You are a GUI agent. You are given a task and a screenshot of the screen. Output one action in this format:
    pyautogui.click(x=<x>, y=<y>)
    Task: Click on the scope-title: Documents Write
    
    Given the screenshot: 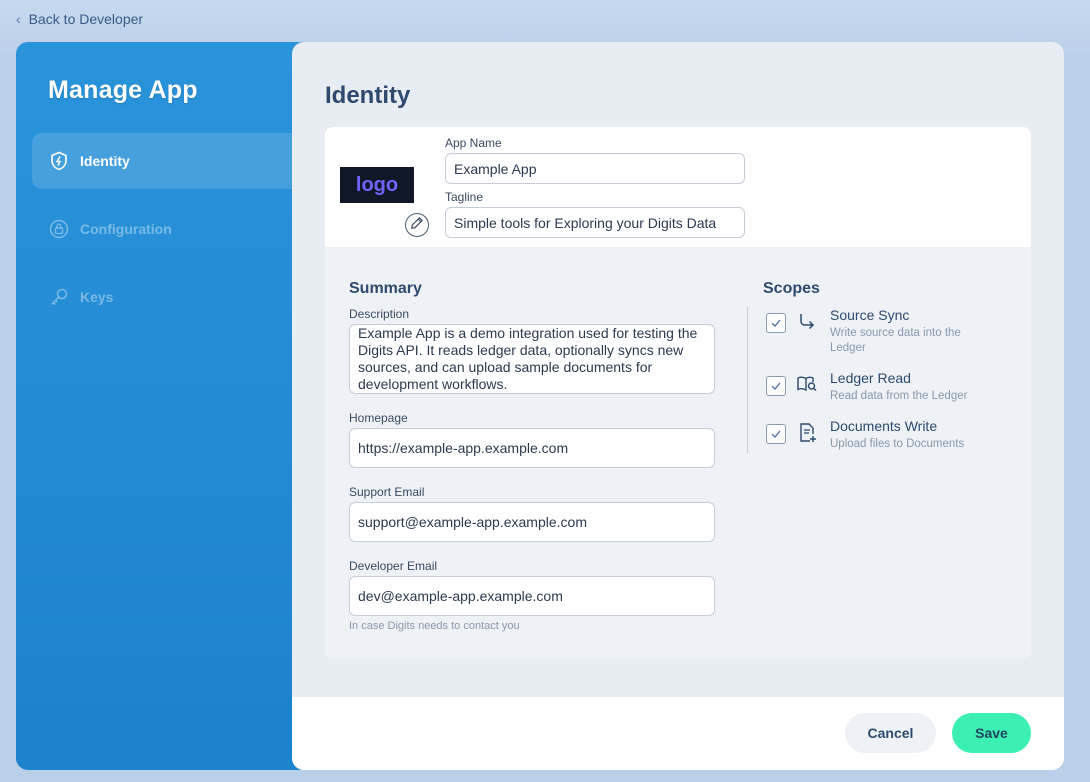 What is the action you would take?
    pyautogui.click(x=884, y=426)
    